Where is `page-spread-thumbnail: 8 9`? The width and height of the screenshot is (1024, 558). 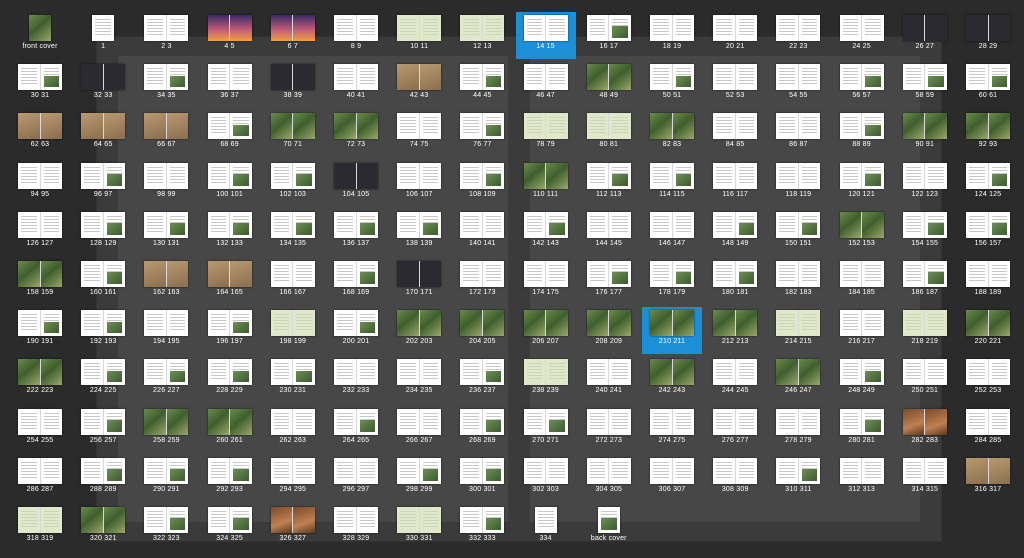 page-spread-thumbnail: 8 9 is located at coordinates (356, 35).